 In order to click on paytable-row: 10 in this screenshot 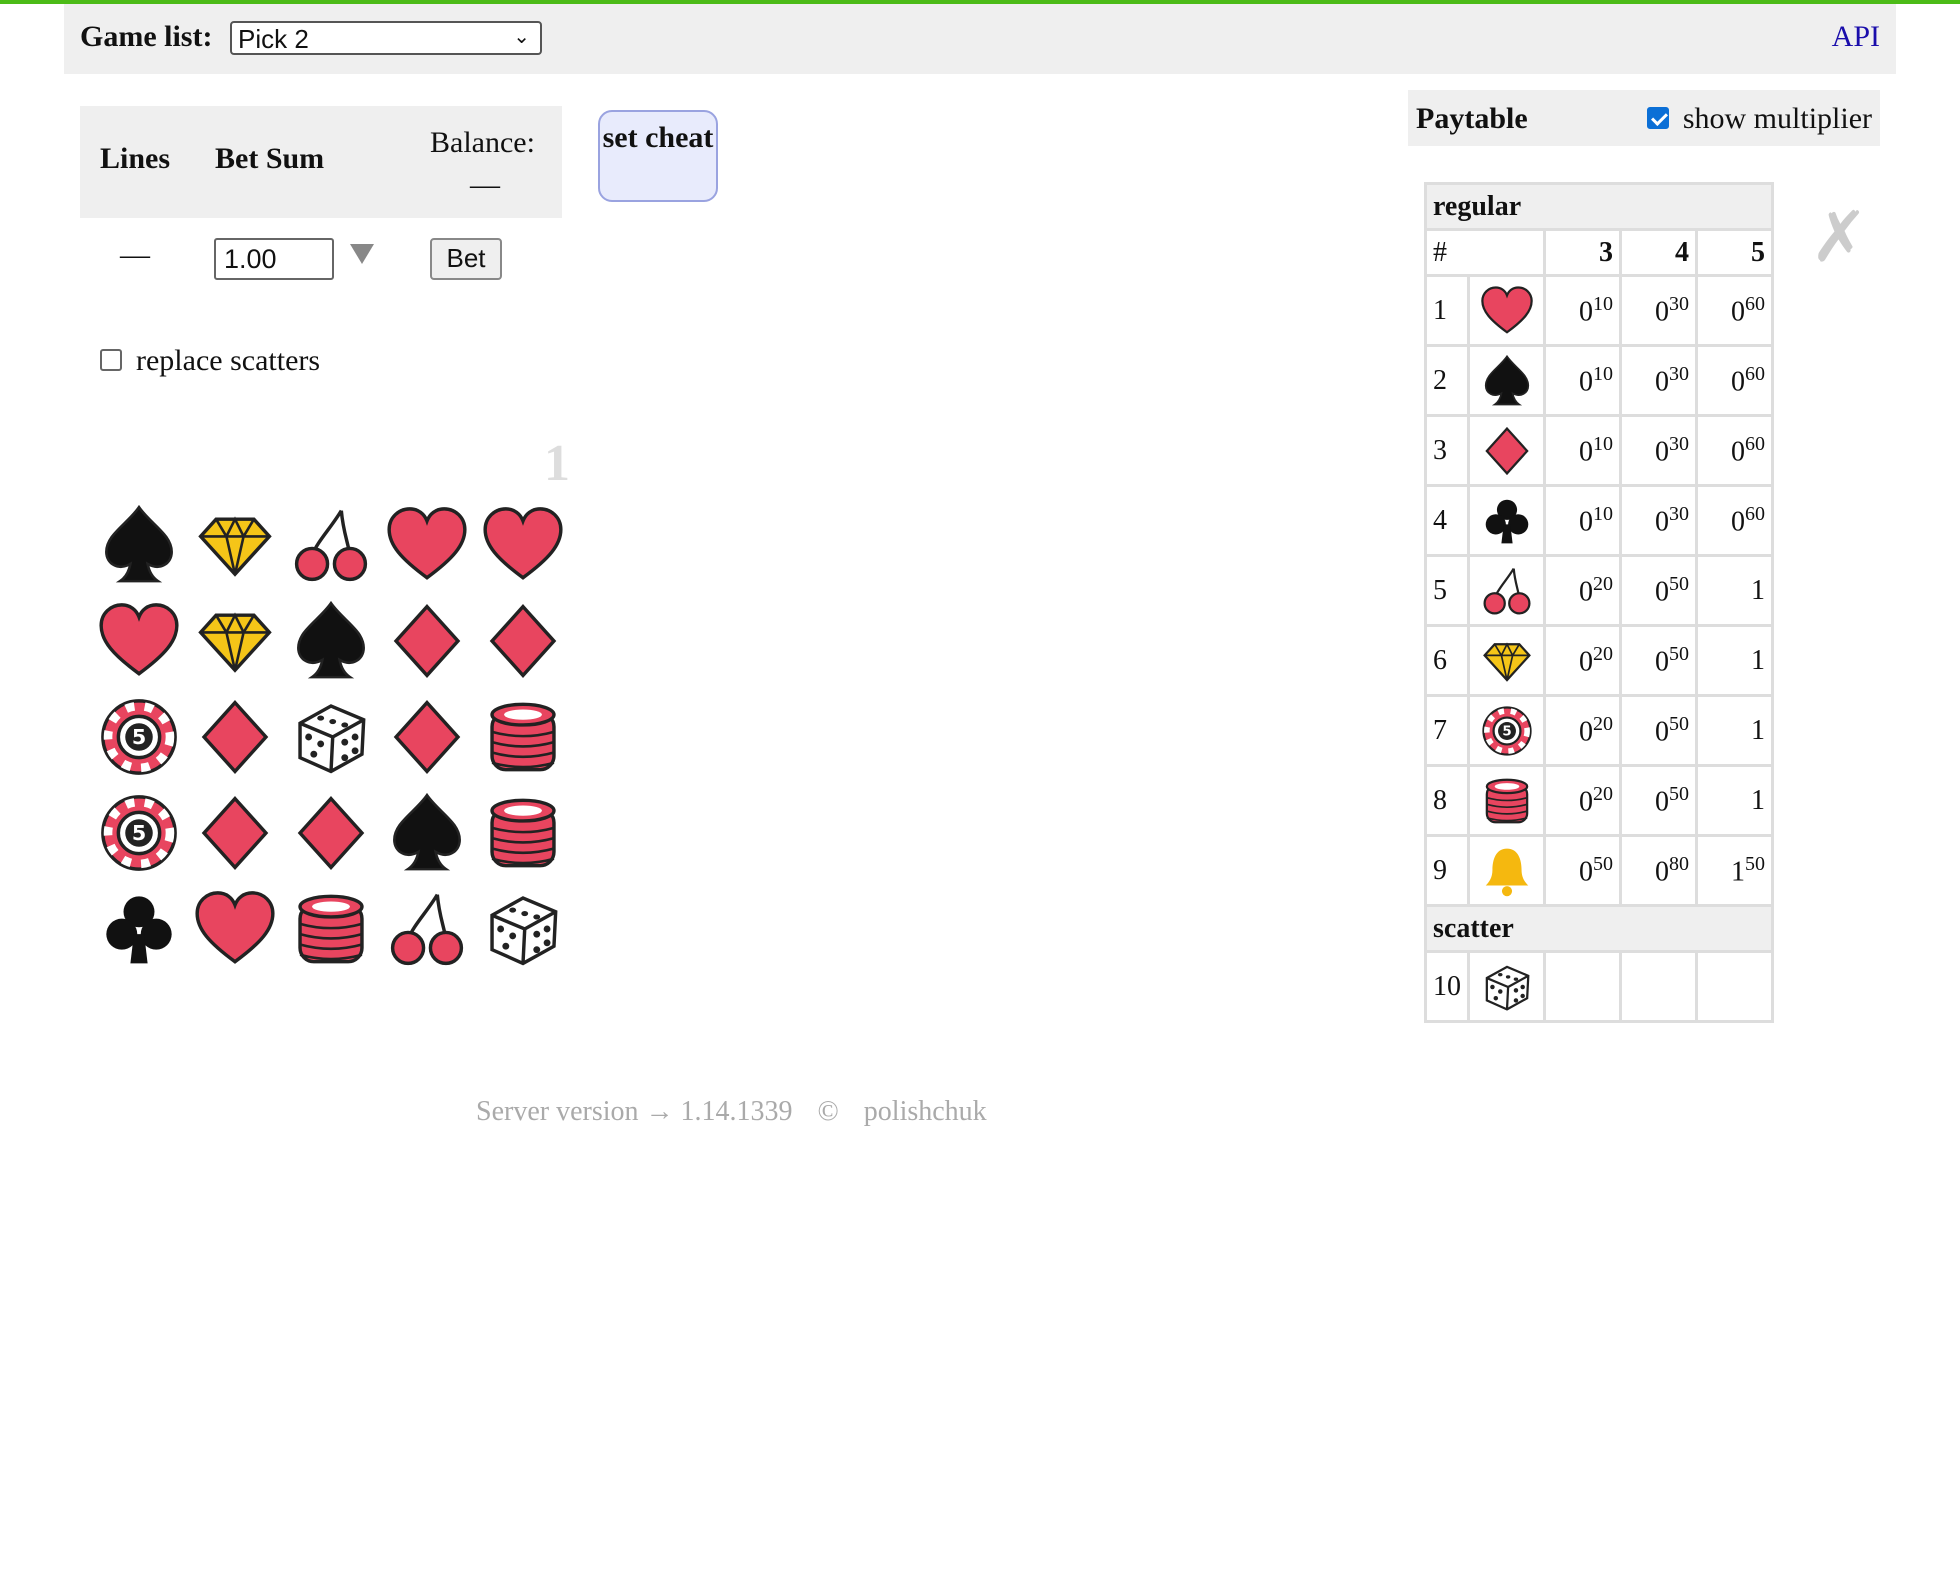, I will do `click(1599, 986)`.